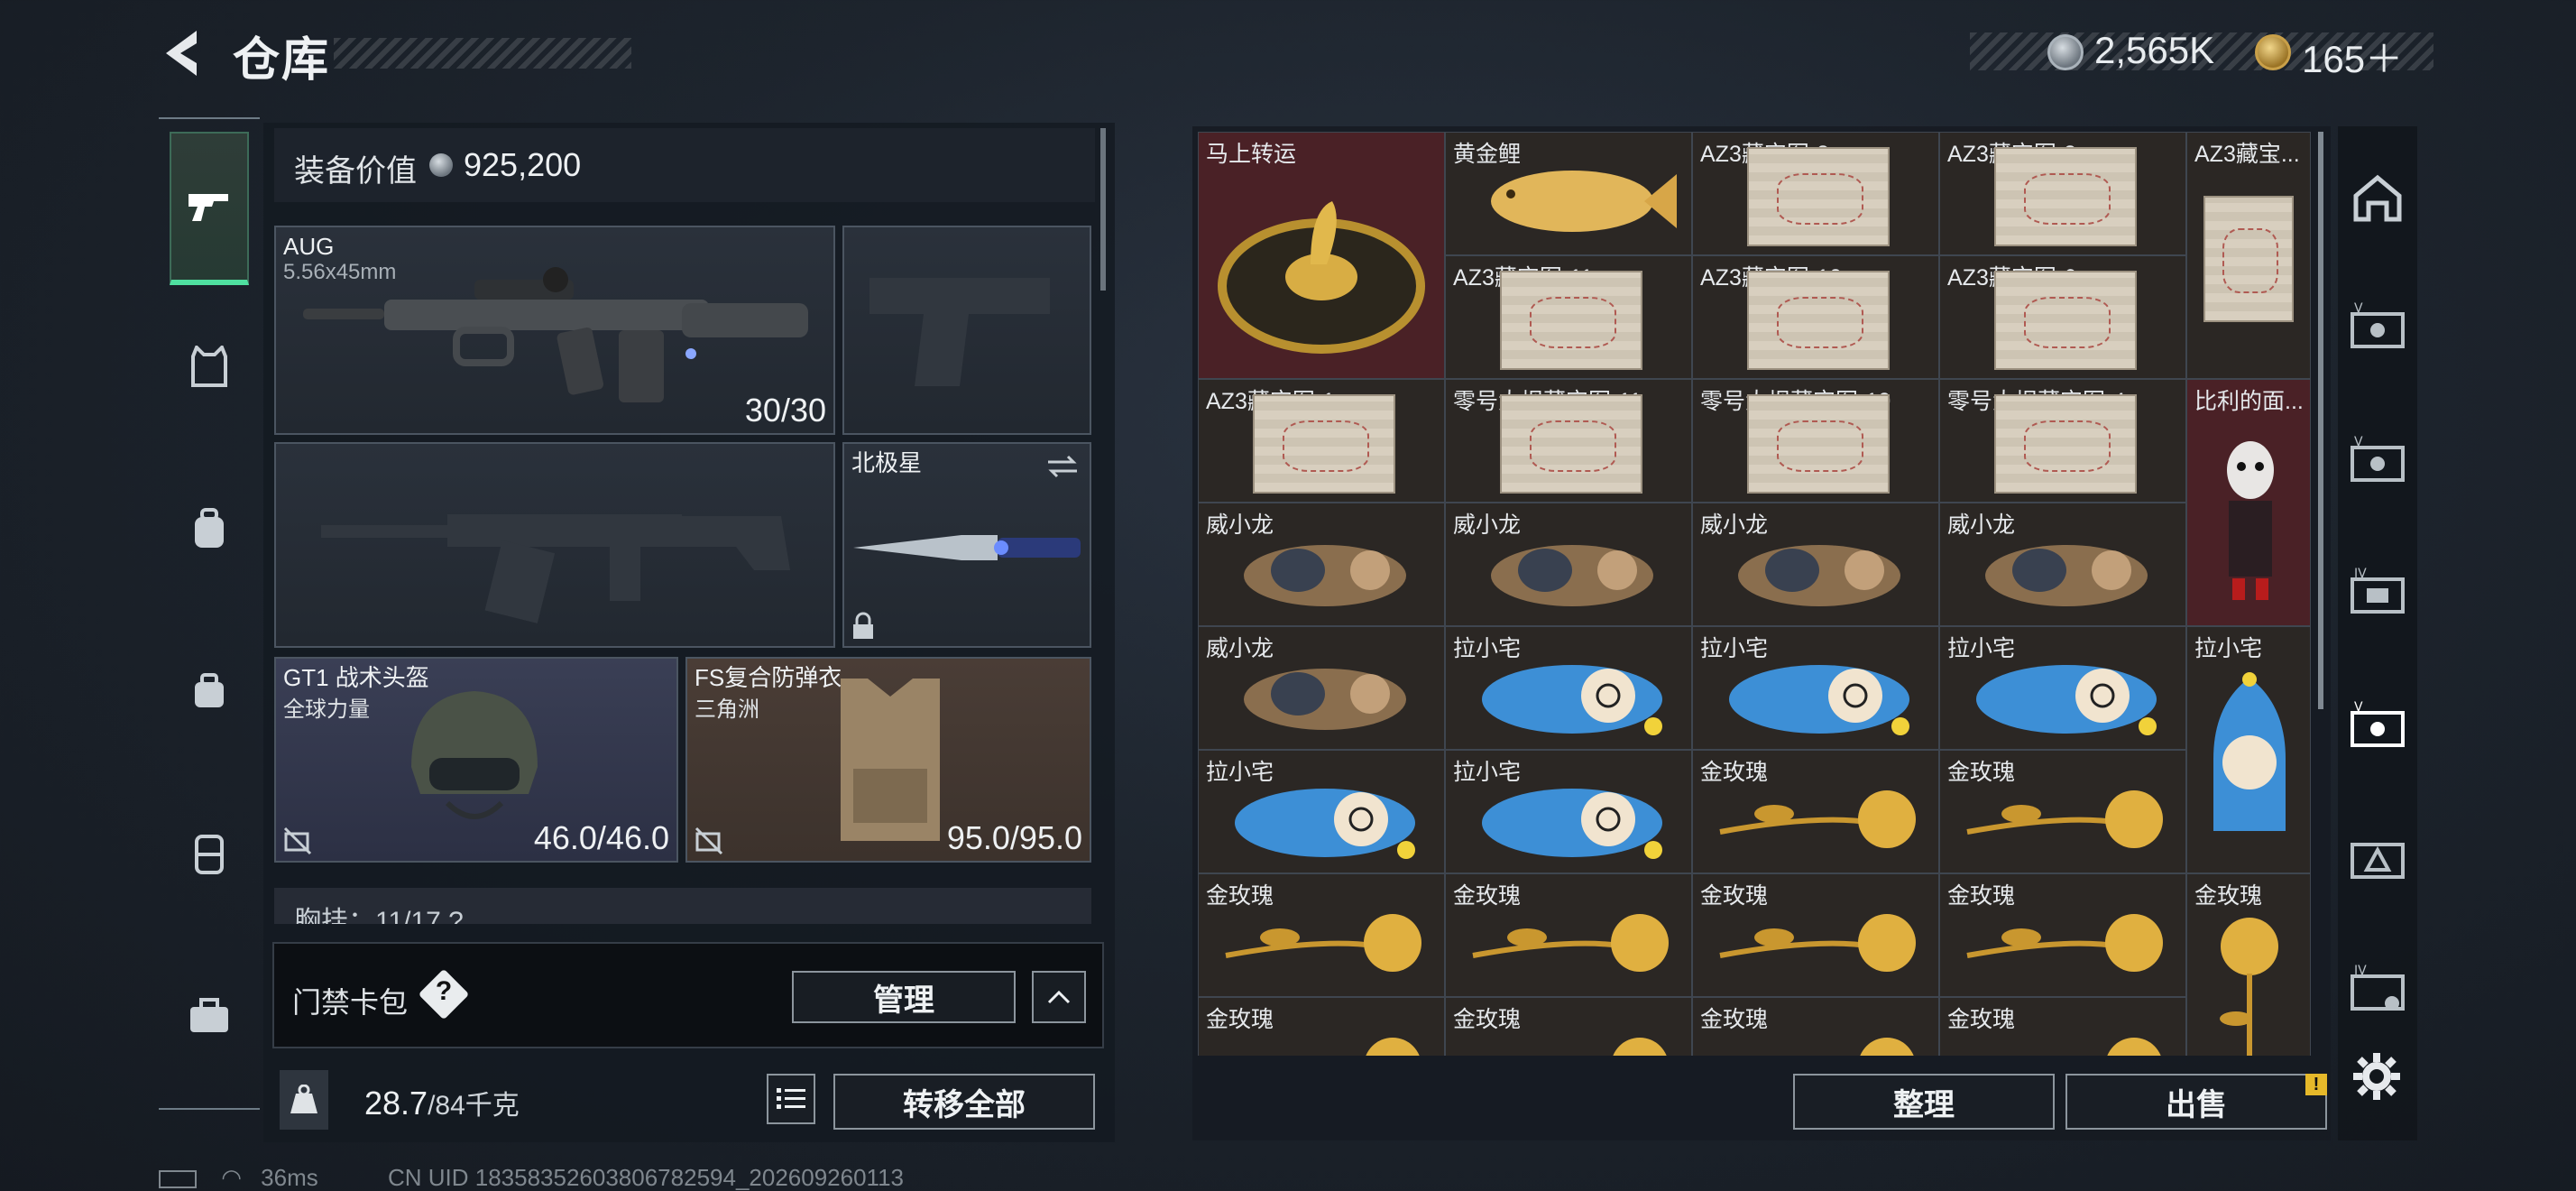  Describe the element at coordinates (1103, 209) in the screenshot. I see `scrollbar` at that location.